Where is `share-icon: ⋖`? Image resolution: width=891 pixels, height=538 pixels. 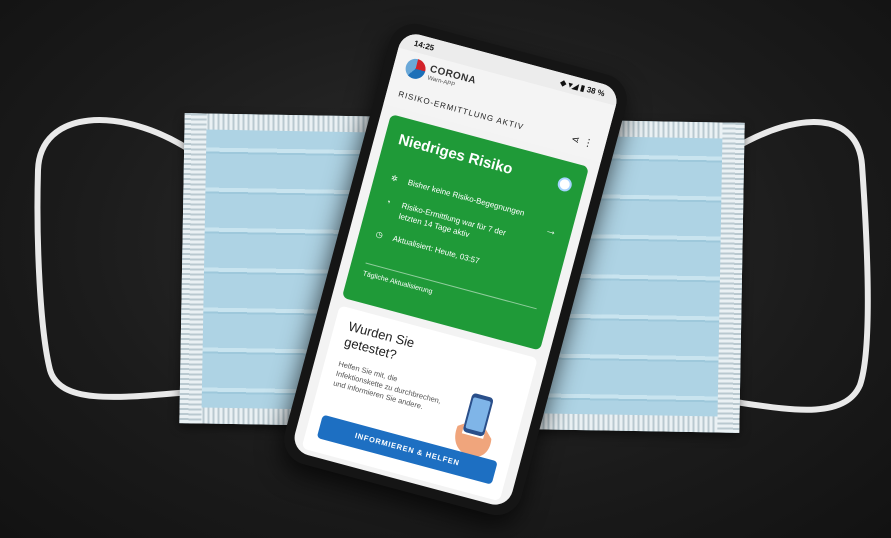 share-icon: ⋖ is located at coordinates (575, 140).